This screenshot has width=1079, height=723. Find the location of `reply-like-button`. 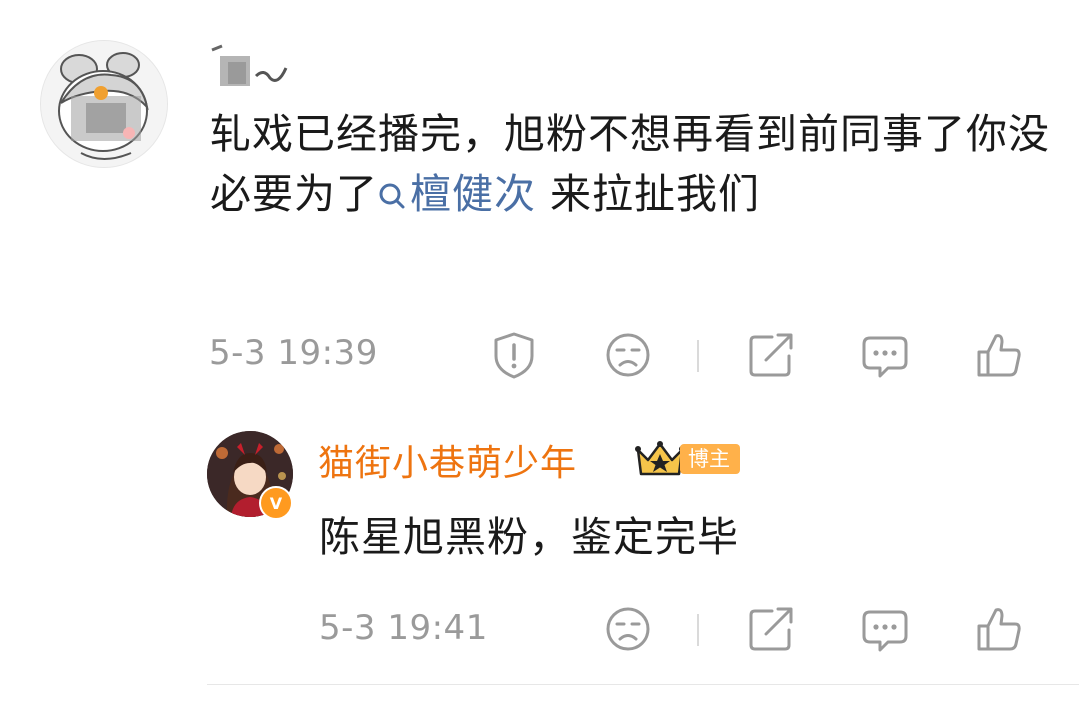

reply-like-button is located at coordinates (999, 631).